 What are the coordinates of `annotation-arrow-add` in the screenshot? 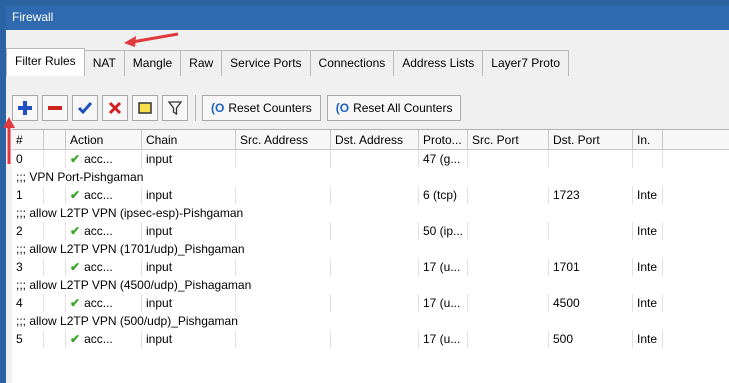 It's located at (9, 140).